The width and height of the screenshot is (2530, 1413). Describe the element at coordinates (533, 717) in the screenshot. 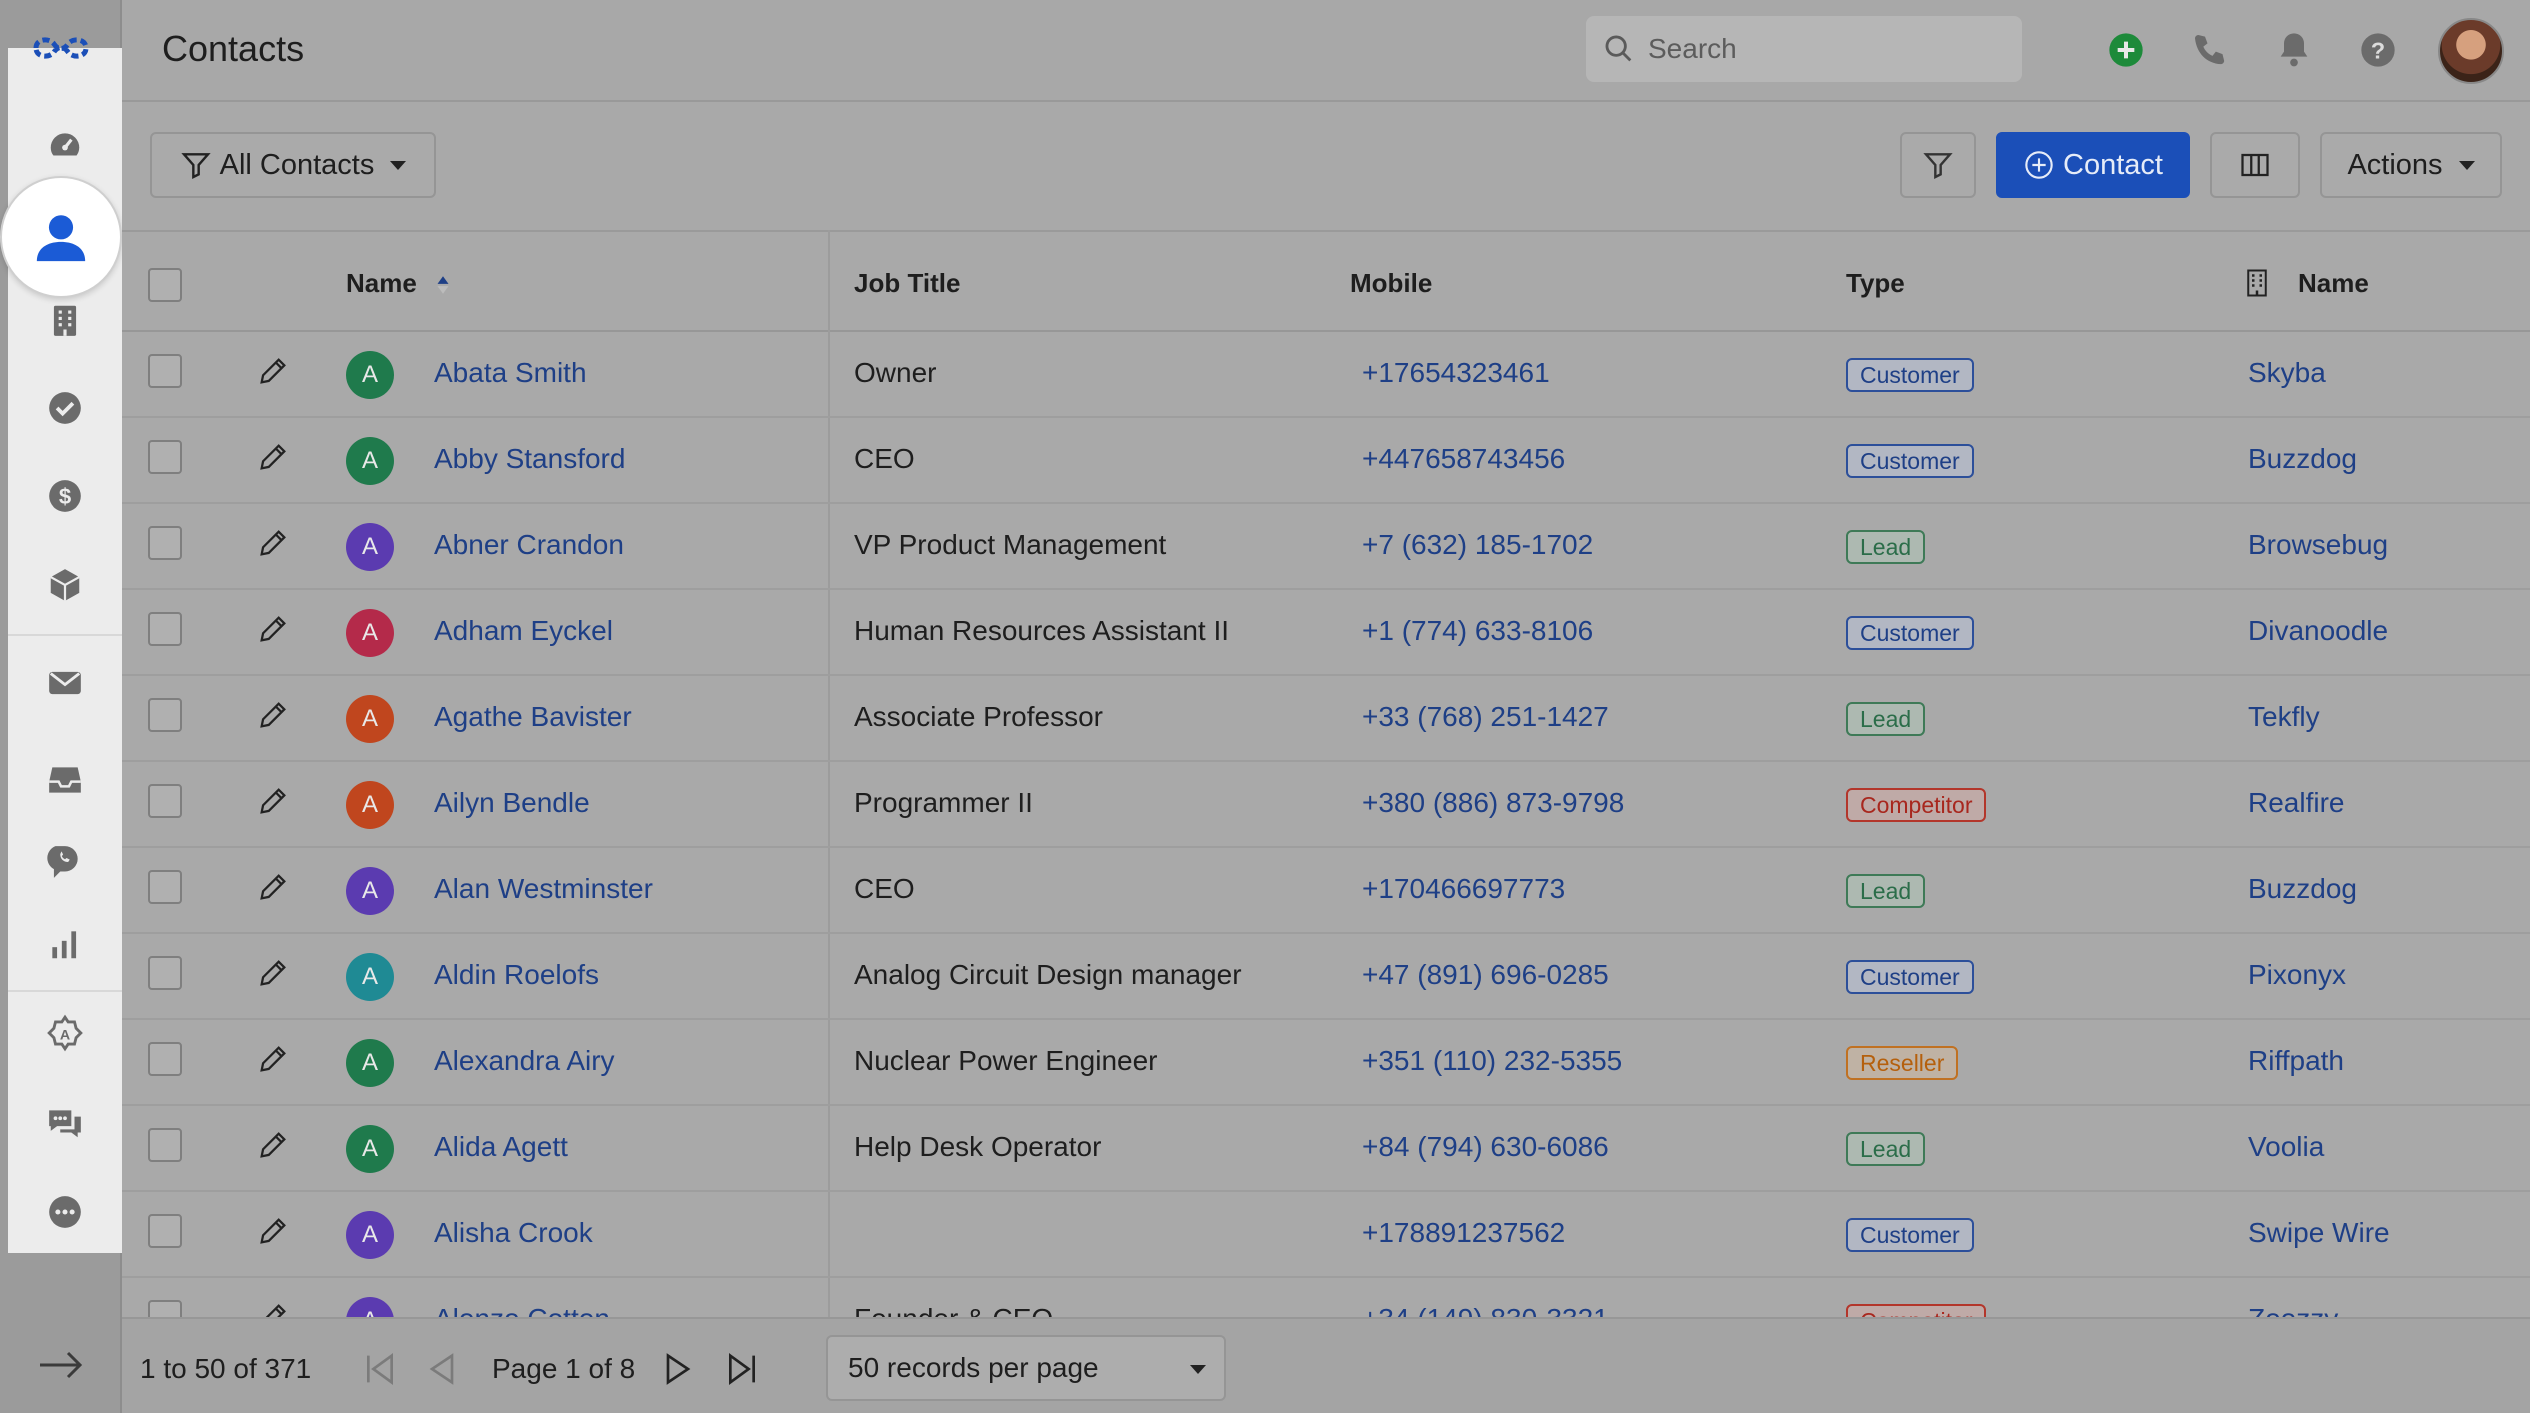

I see `contact-name-link: Agathe Bavister` at that location.